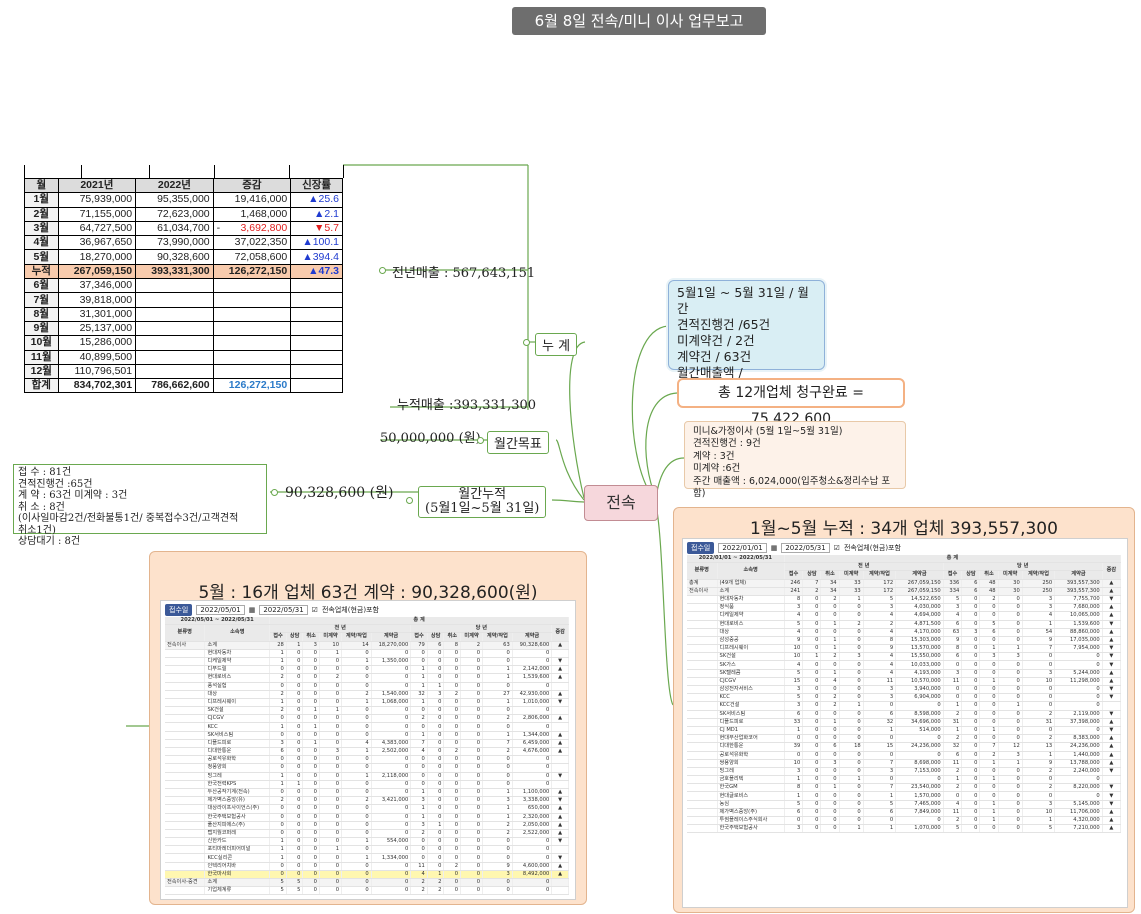 This screenshot has width=1141, height=914. Describe the element at coordinates (904, 829) in the screenshot. I see `table-row: 한국주택보험공사 3 0 0 1 1 1,070,000 5 0 0 0 5 7,210,000 ▲` at that location.